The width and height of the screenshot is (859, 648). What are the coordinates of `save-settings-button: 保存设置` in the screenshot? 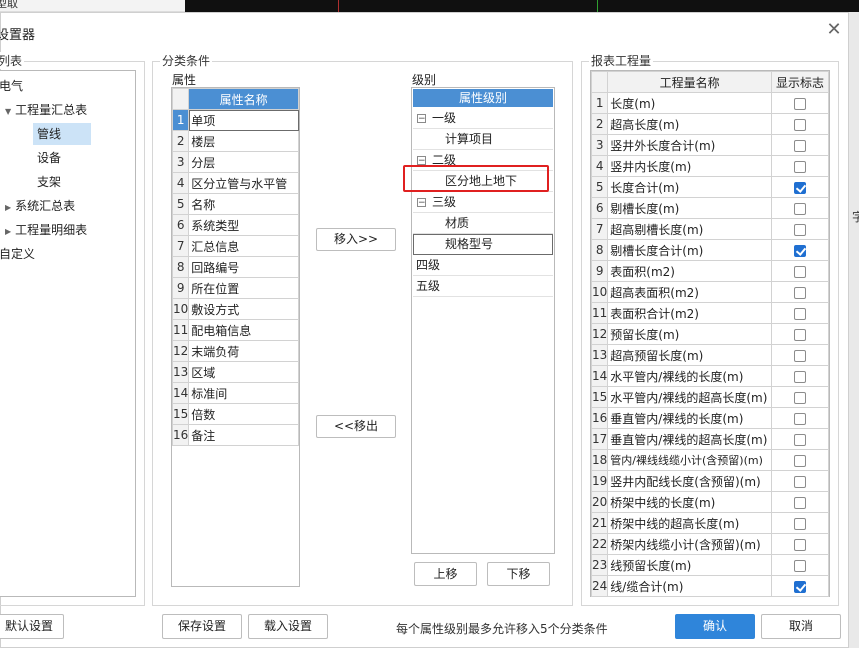 It's located at (202, 626).